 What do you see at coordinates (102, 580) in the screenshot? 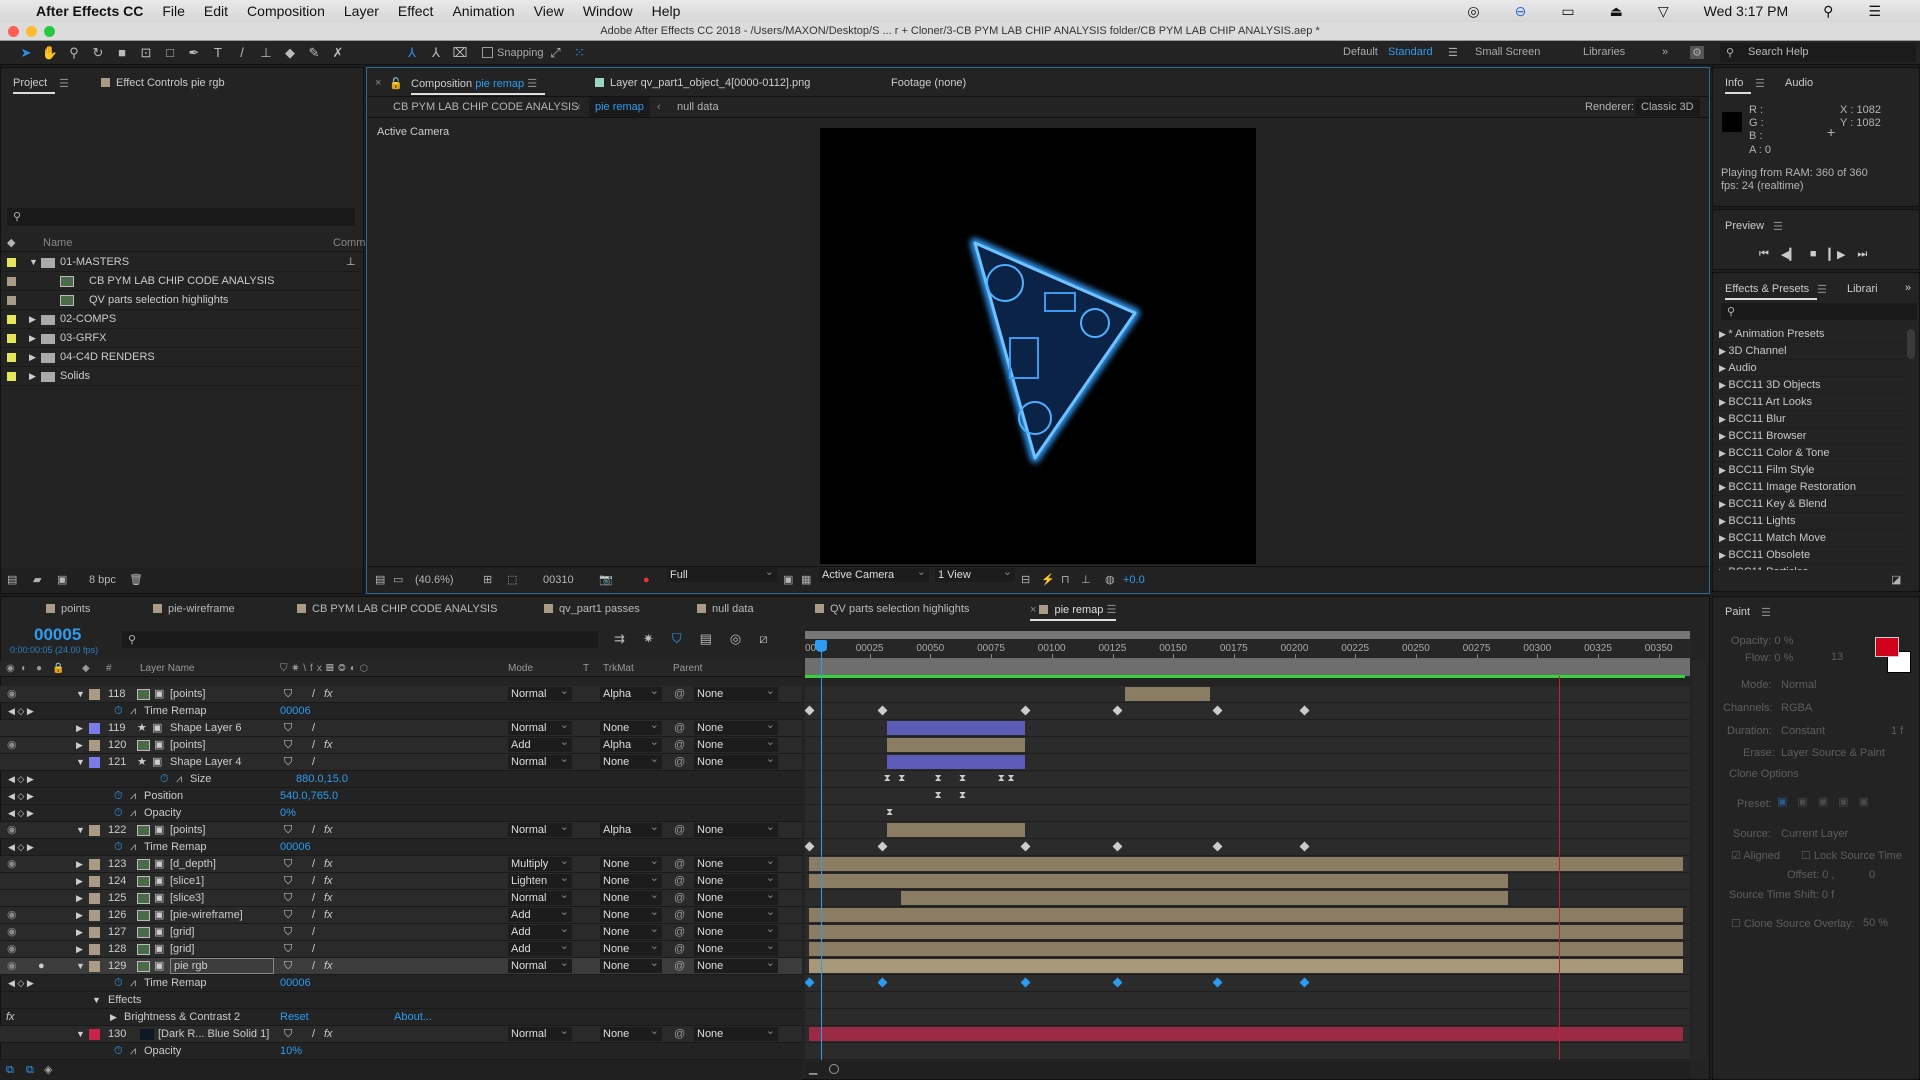
I see `bpc-button: 8 bpc` at bounding box center [102, 580].